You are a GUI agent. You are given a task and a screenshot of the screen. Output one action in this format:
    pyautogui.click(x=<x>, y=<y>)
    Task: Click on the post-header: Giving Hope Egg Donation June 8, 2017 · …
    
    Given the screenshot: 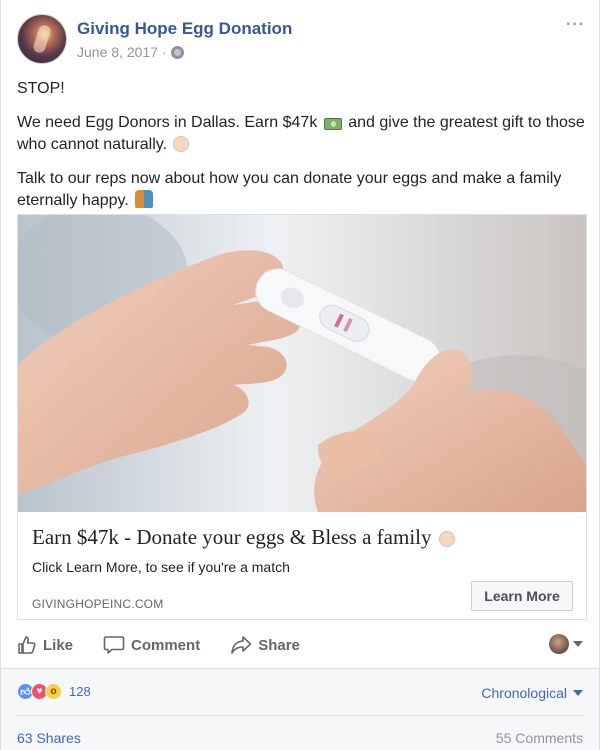 What is the action you would take?
    pyautogui.click(x=301, y=41)
    